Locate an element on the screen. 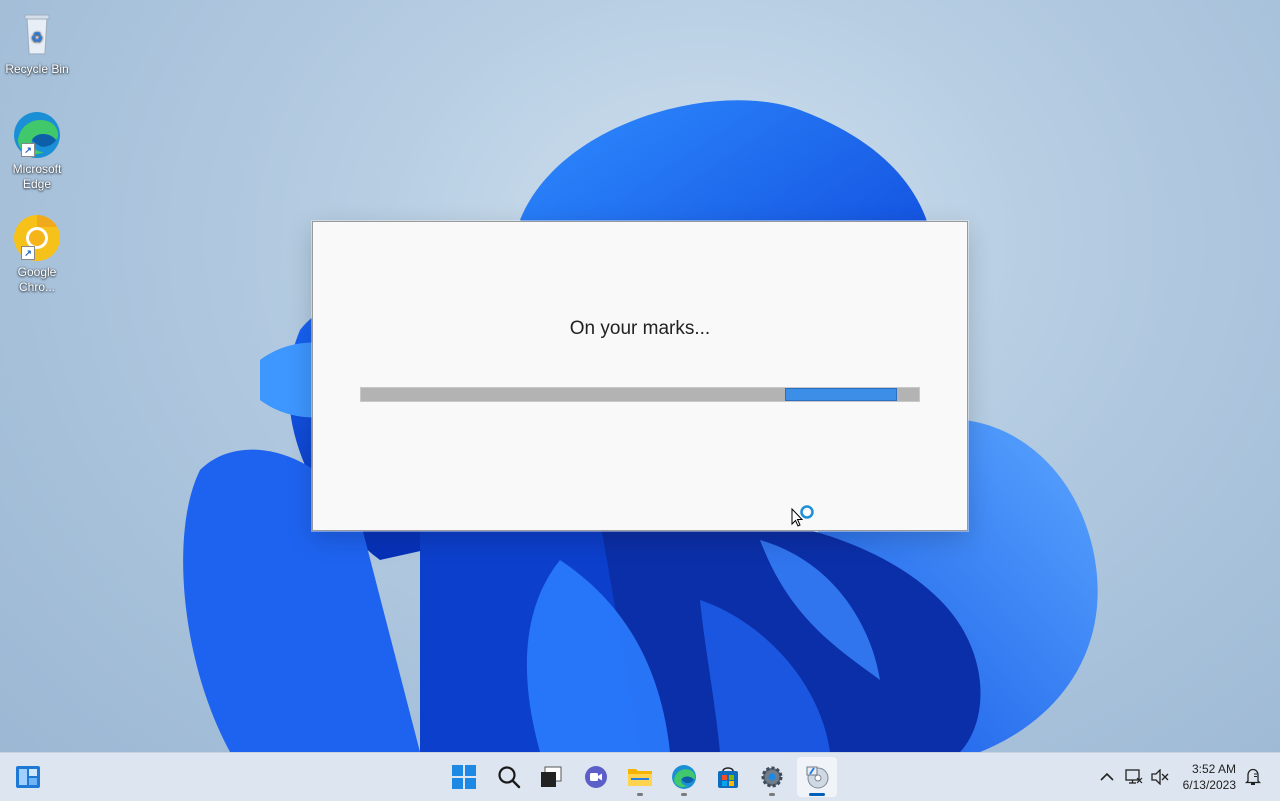 Image resolution: width=1280 pixels, height=801 pixels. desktop-icon-microsoft-edge: ↗ Microsoft Edge is located at coordinates (37, 151).